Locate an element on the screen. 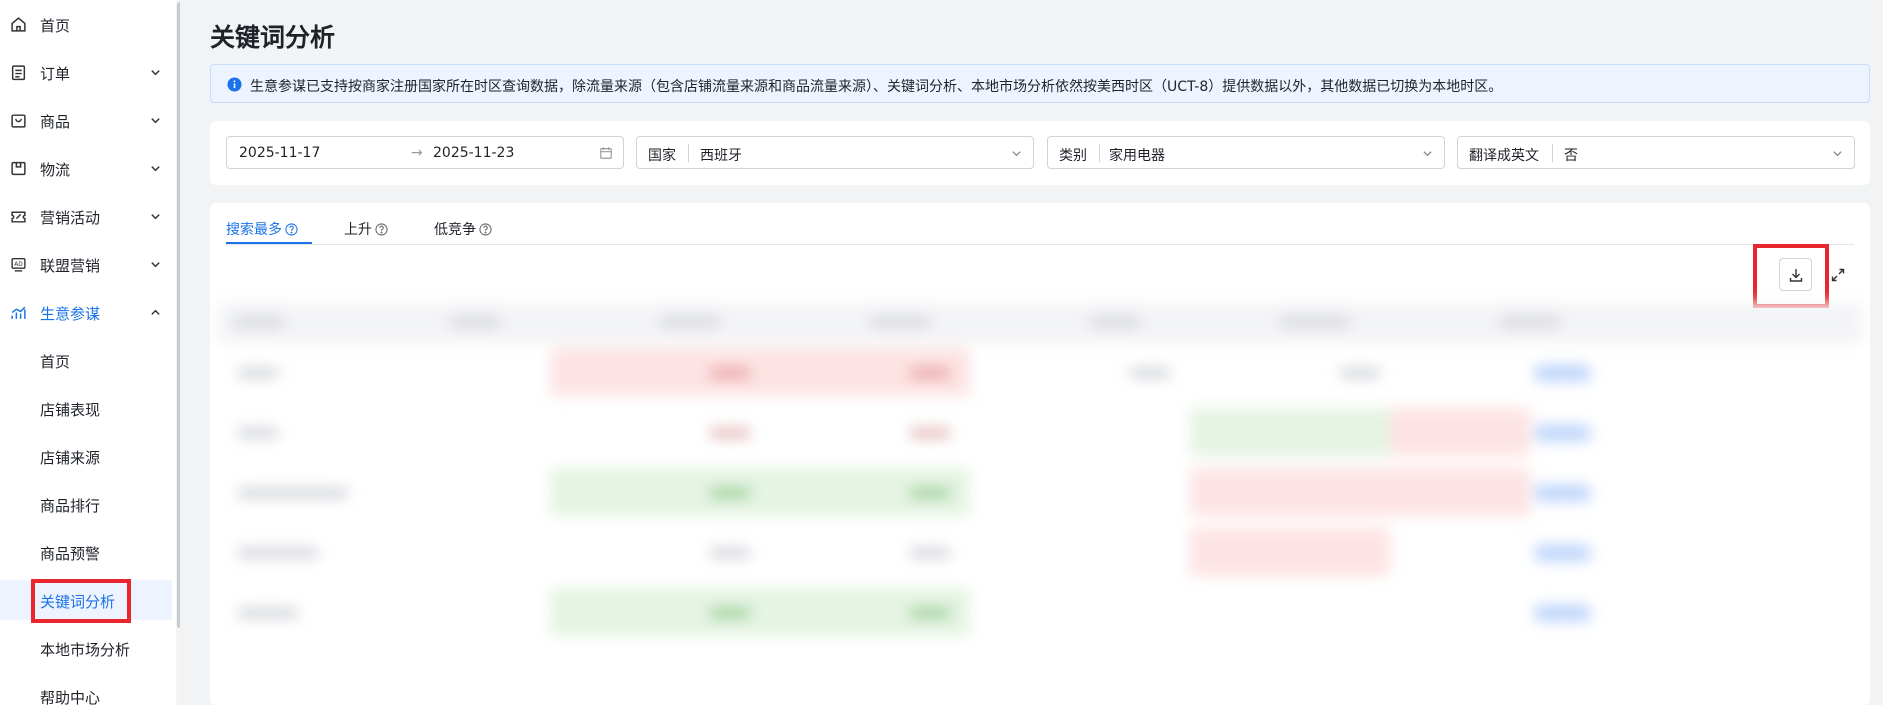 This screenshot has height=705, width=1883. sidebar-item-label: 营销活动 is located at coordinates (70, 218).